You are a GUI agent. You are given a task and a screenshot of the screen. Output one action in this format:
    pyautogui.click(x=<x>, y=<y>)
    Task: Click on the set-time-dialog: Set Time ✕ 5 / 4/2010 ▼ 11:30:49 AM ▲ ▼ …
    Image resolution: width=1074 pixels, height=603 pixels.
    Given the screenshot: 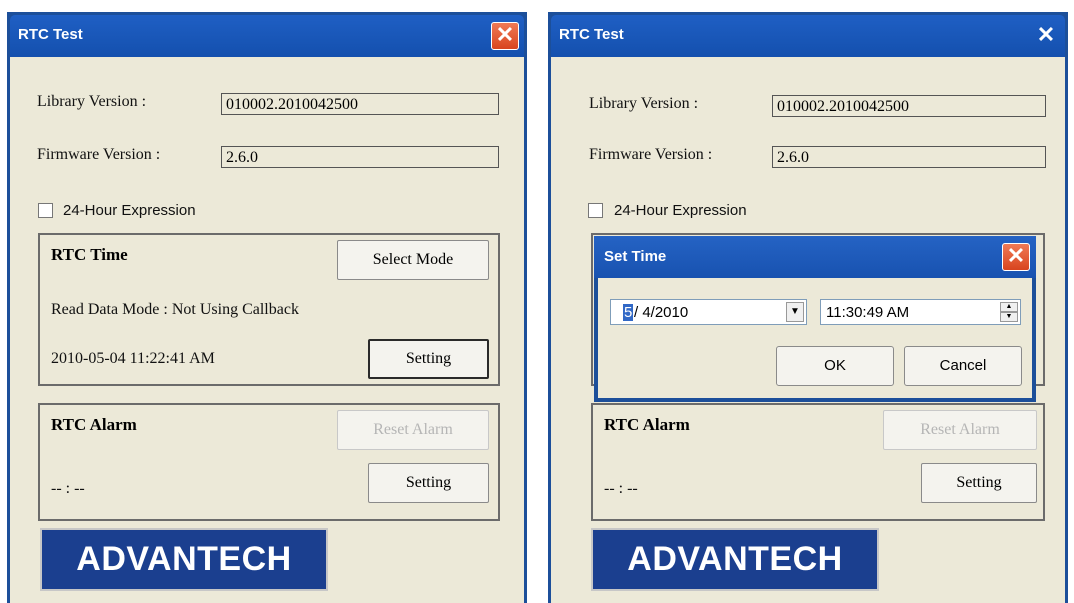 What is the action you would take?
    pyautogui.click(x=815, y=319)
    